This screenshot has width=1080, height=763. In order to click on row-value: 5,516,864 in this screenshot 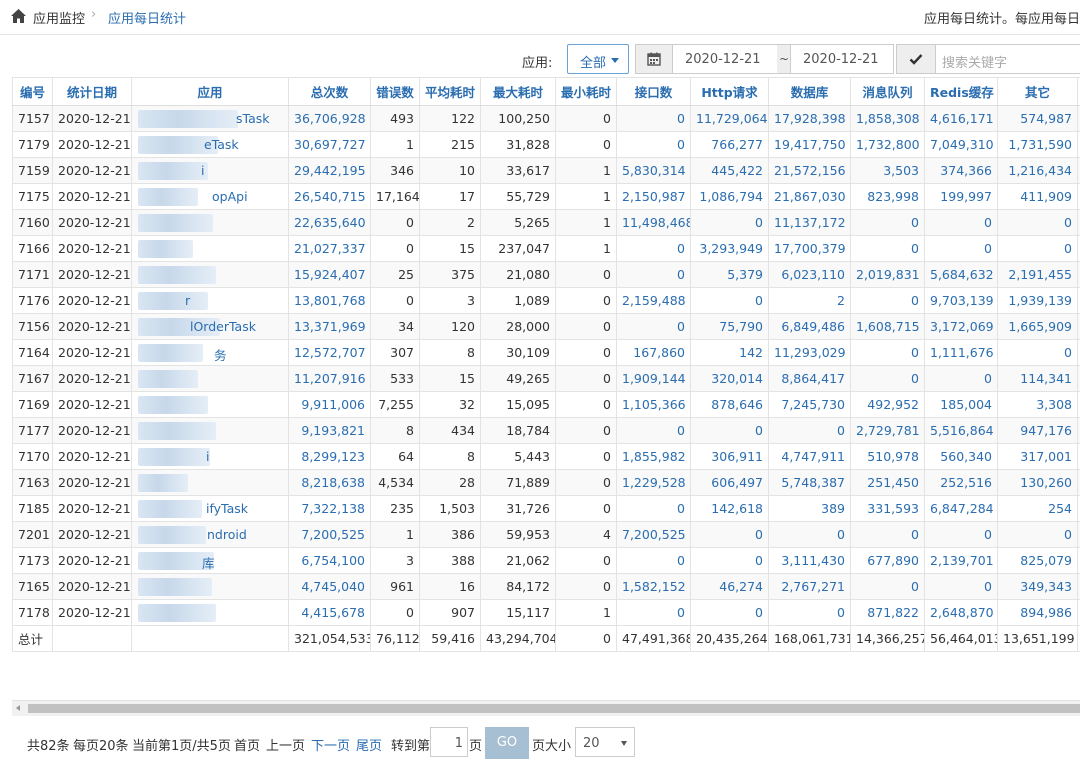, I will do `click(961, 430)`.